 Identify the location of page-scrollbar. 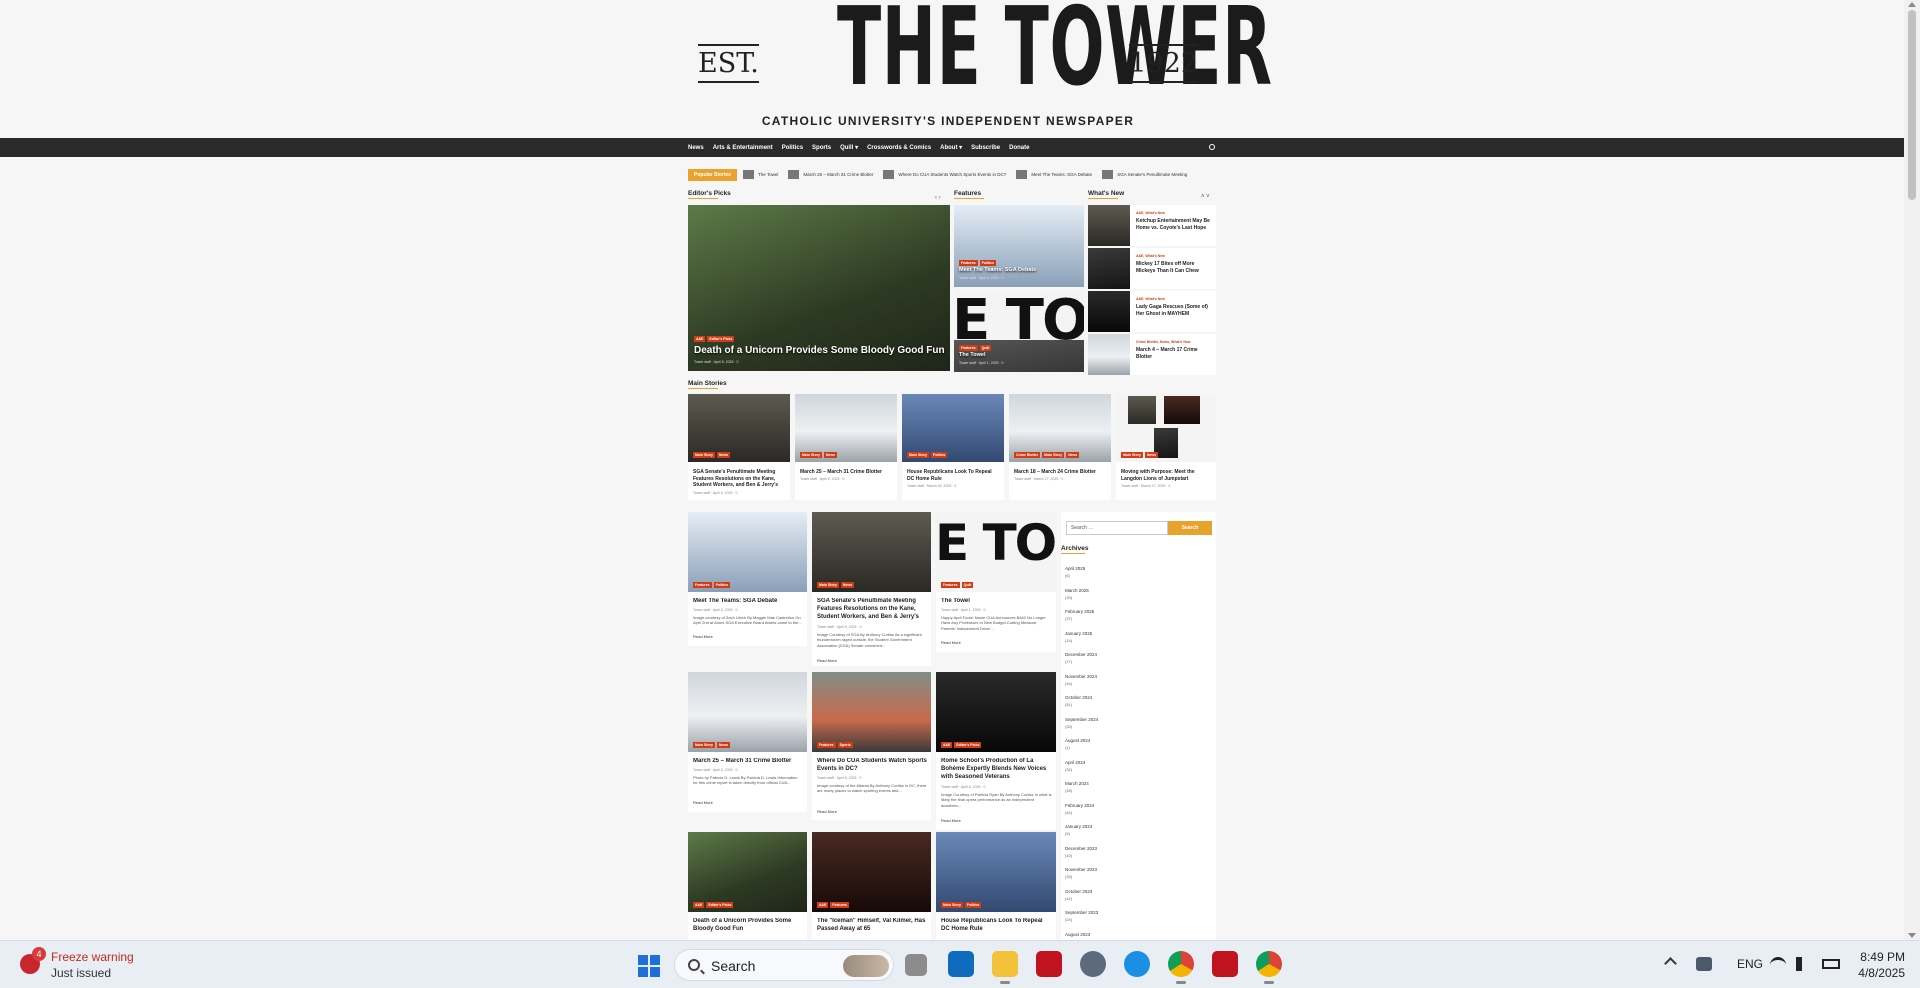
(1912, 470).